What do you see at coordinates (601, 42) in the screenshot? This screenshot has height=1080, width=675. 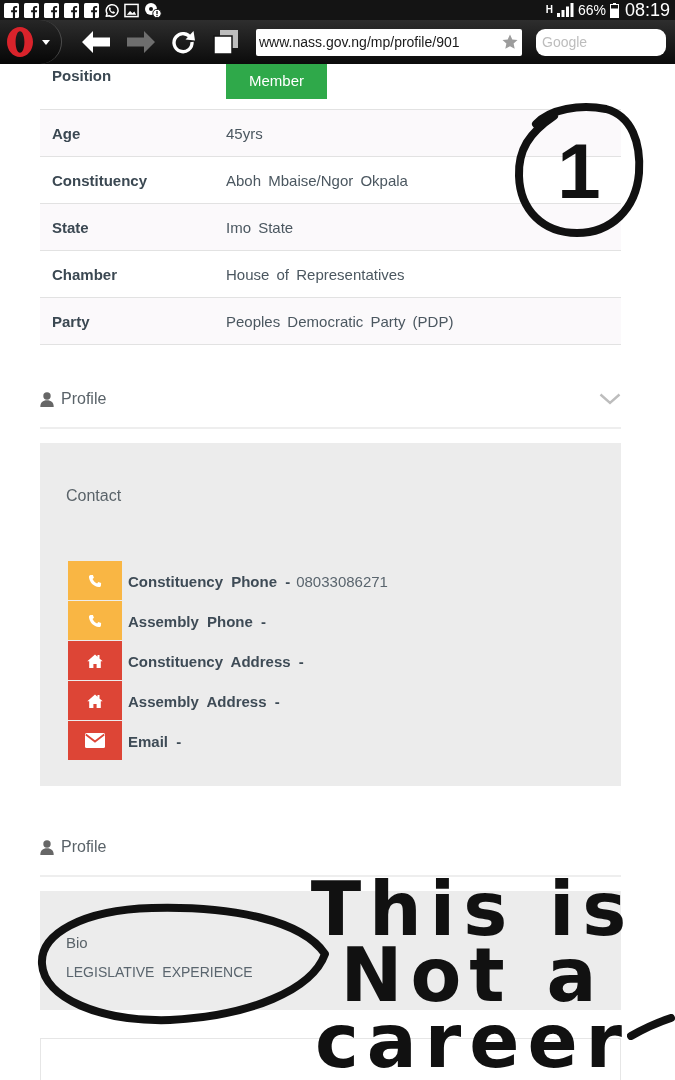 I see `search-field: Google` at bounding box center [601, 42].